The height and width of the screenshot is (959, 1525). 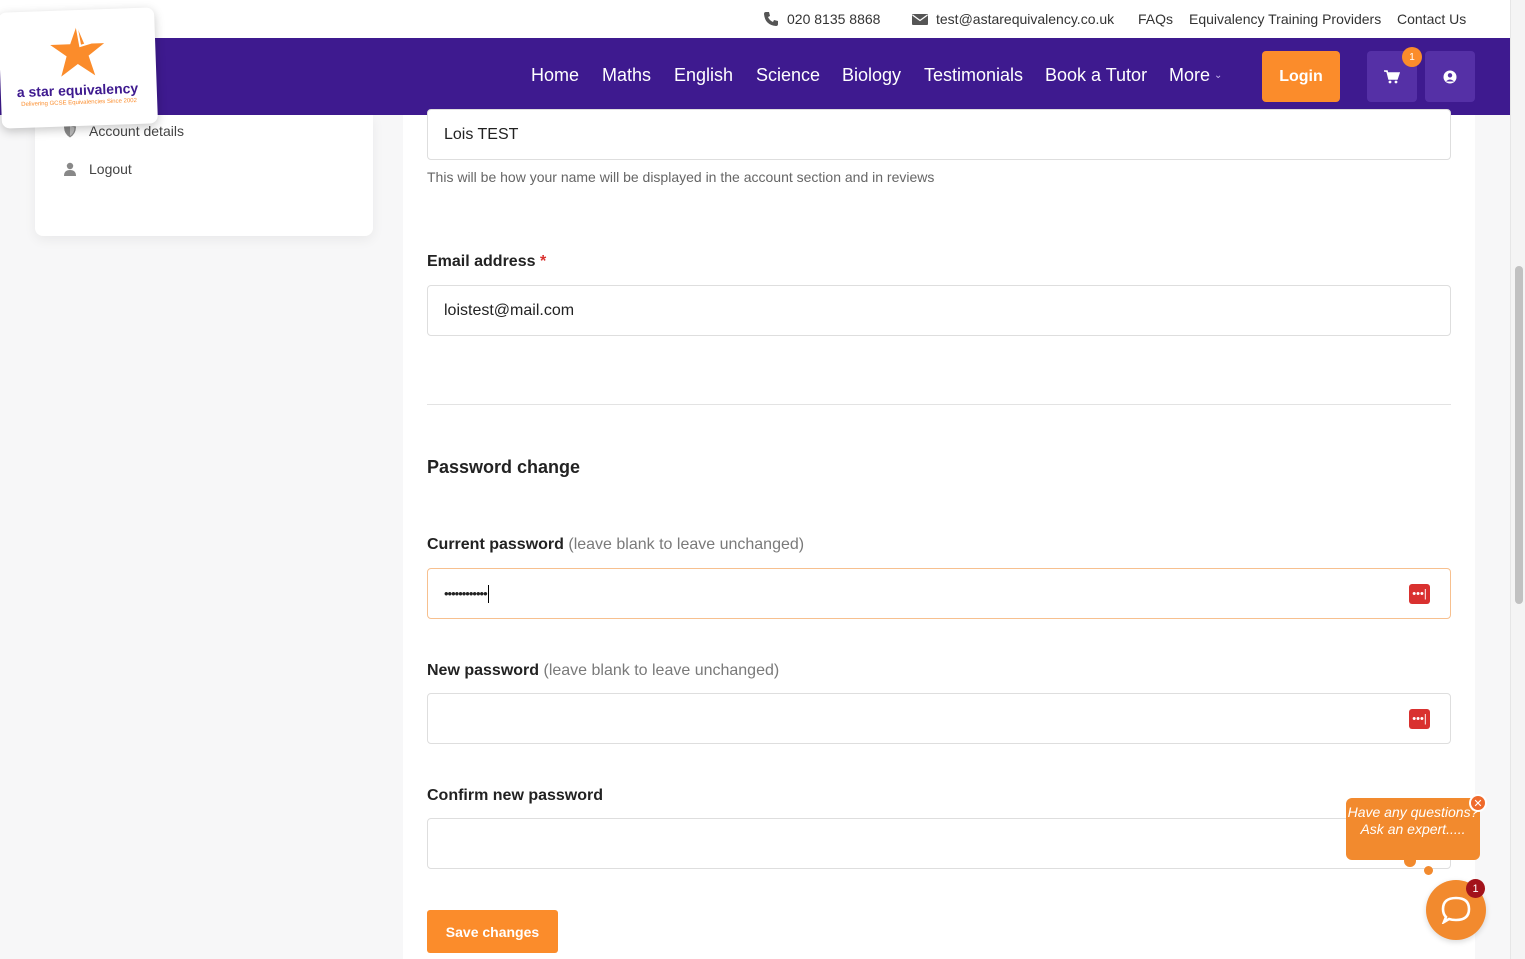 What do you see at coordinates (555, 75) in the screenshot?
I see `nav-home: Home` at bounding box center [555, 75].